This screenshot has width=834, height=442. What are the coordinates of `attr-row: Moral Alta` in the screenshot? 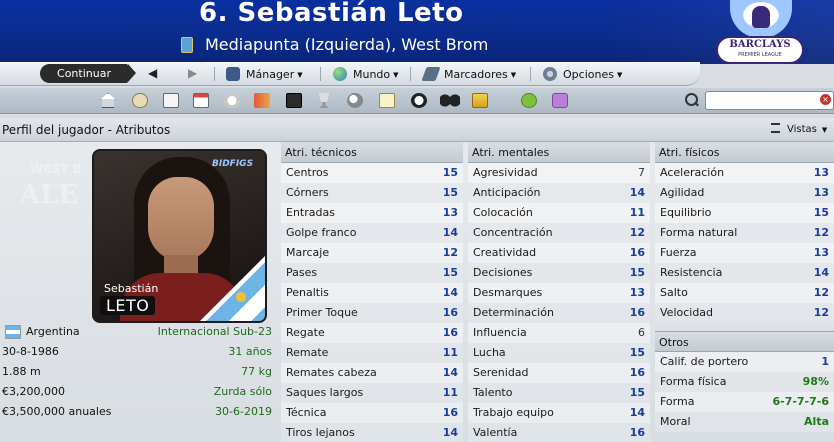 It's located at (744, 422).